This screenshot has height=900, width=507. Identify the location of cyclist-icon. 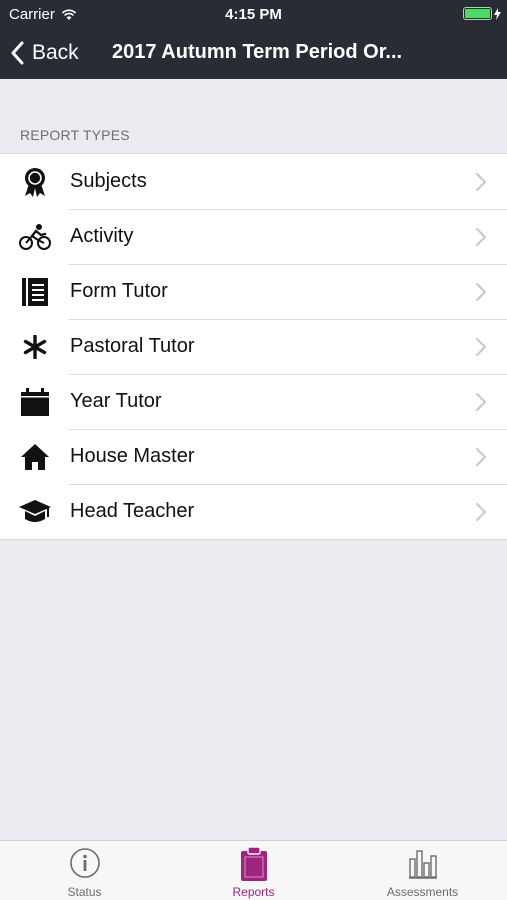
(35, 237).